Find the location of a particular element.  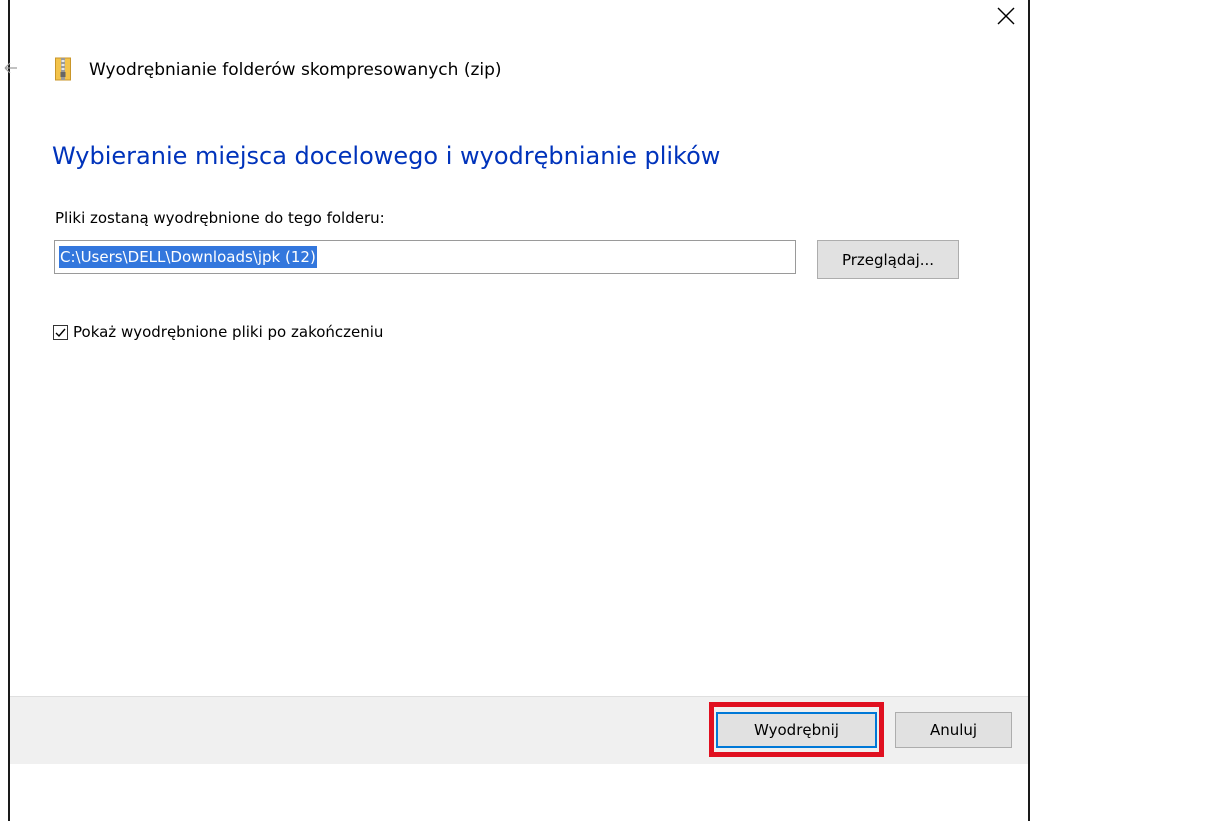

cancel-button: Anuluj is located at coordinates (953, 730).